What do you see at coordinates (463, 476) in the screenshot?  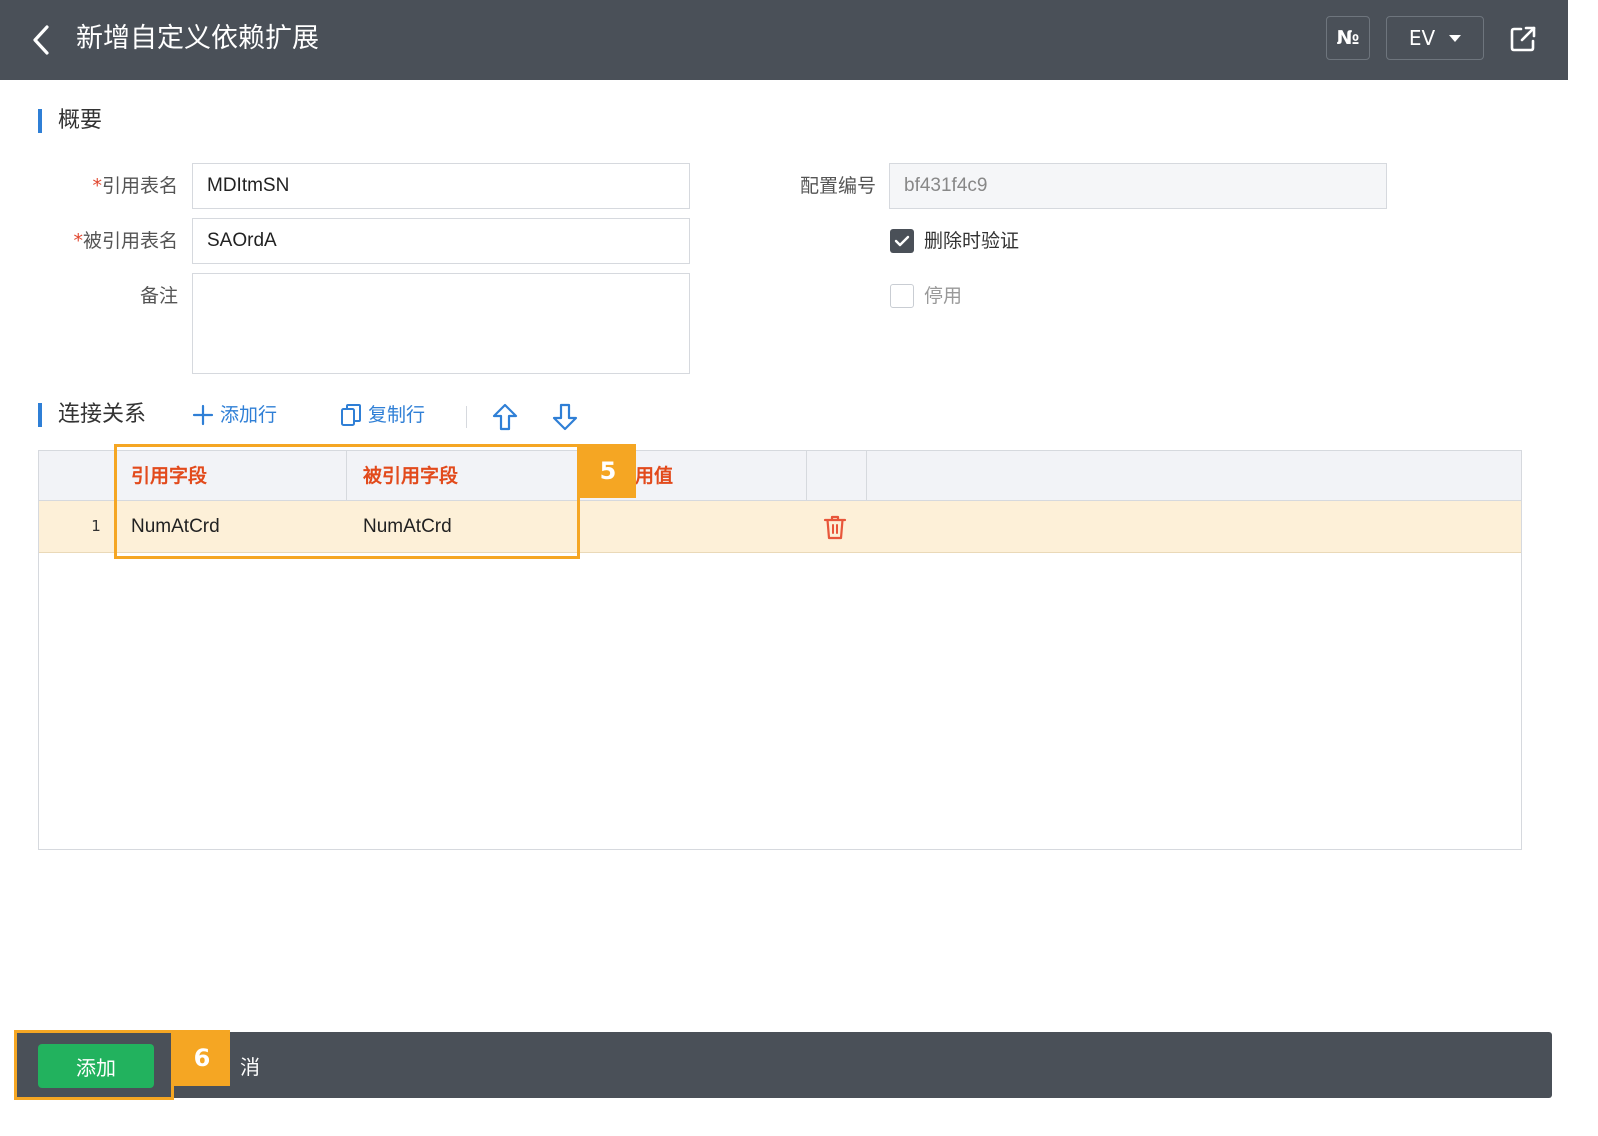 I see `column-header-referenced-field: 被引用字段` at bounding box center [463, 476].